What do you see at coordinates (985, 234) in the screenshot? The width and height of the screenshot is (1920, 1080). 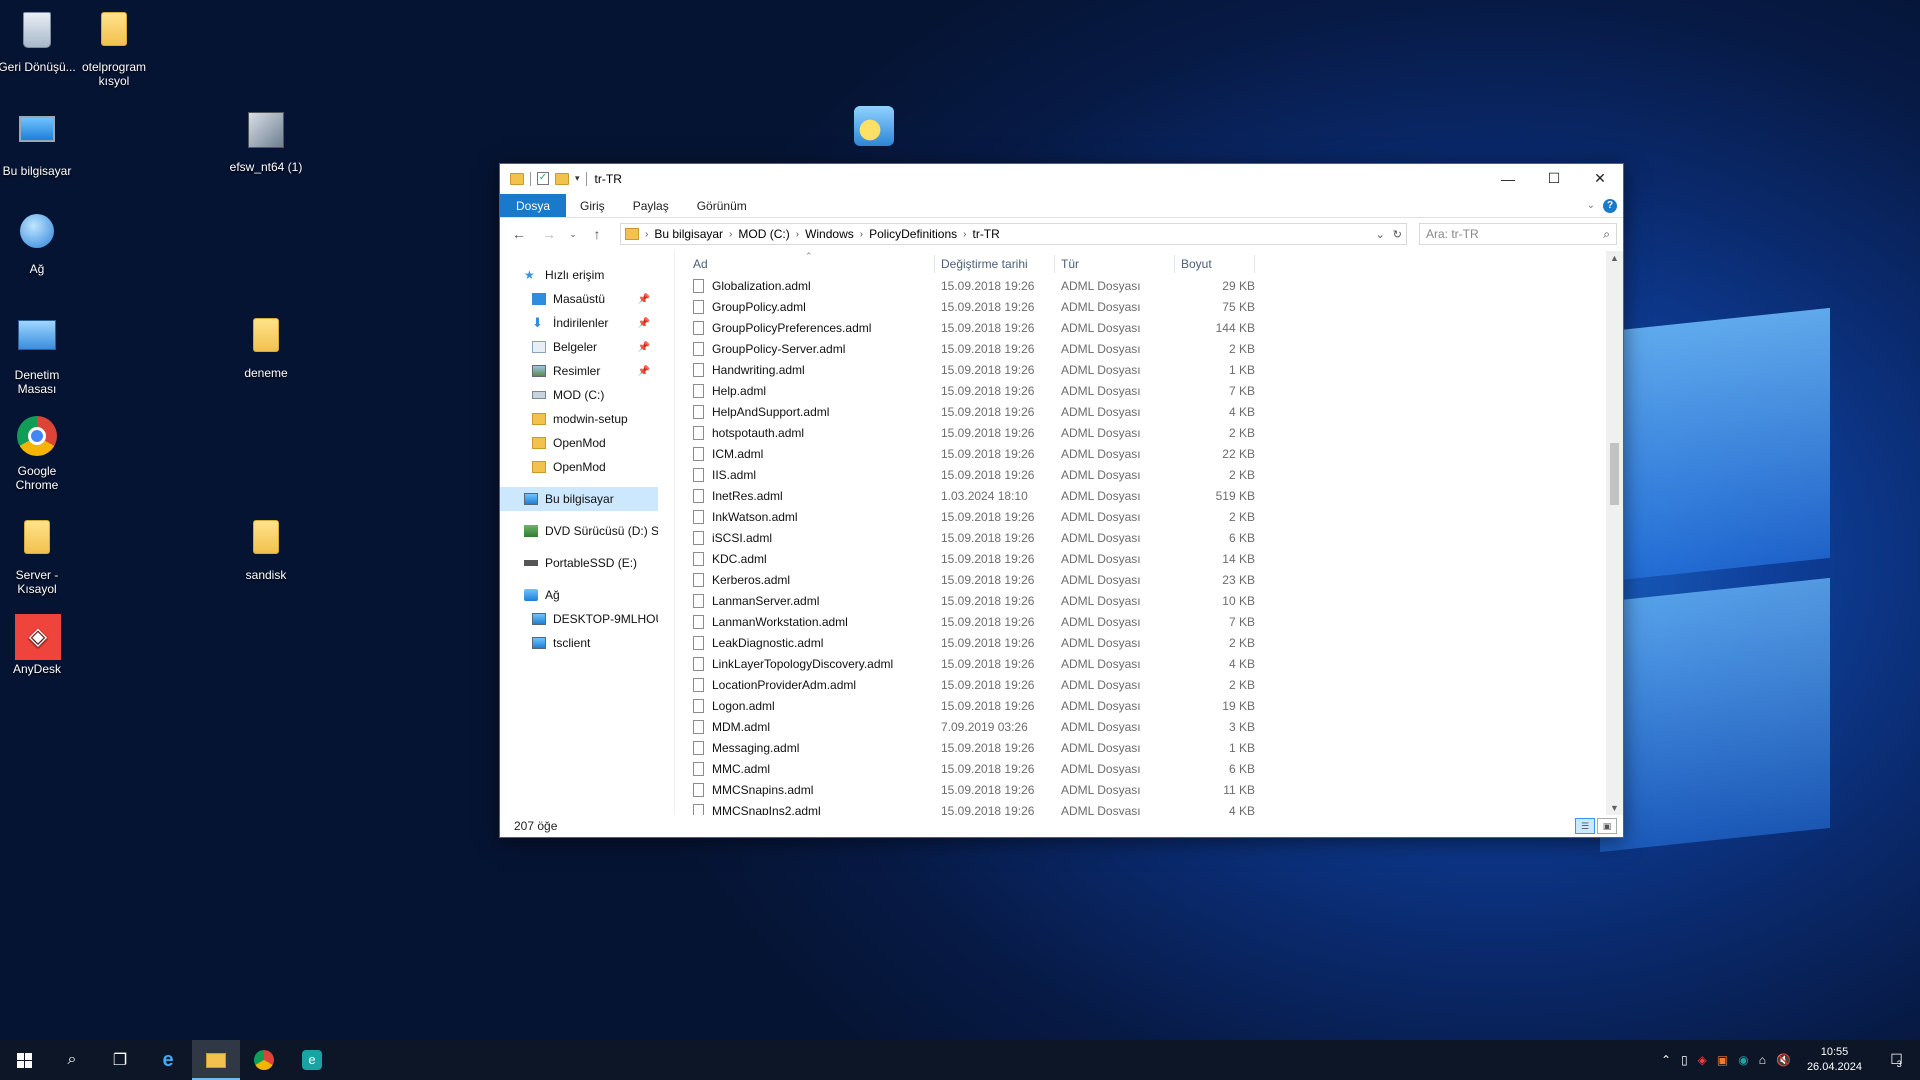 I see `breadcrumb-current: tr-TR` at bounding box center [985, 234].